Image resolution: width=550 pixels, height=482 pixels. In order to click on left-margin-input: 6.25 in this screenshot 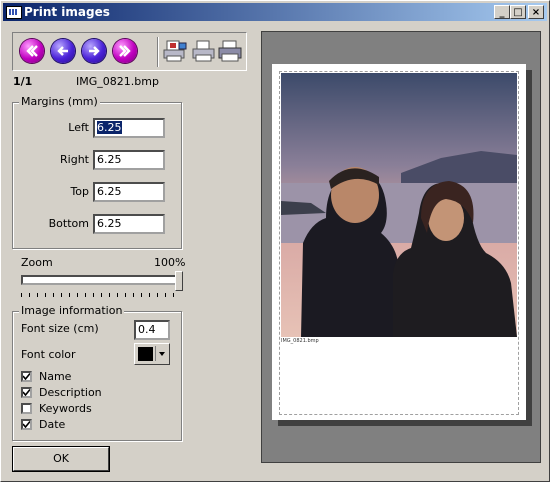, I will do `click(129, 128)`.